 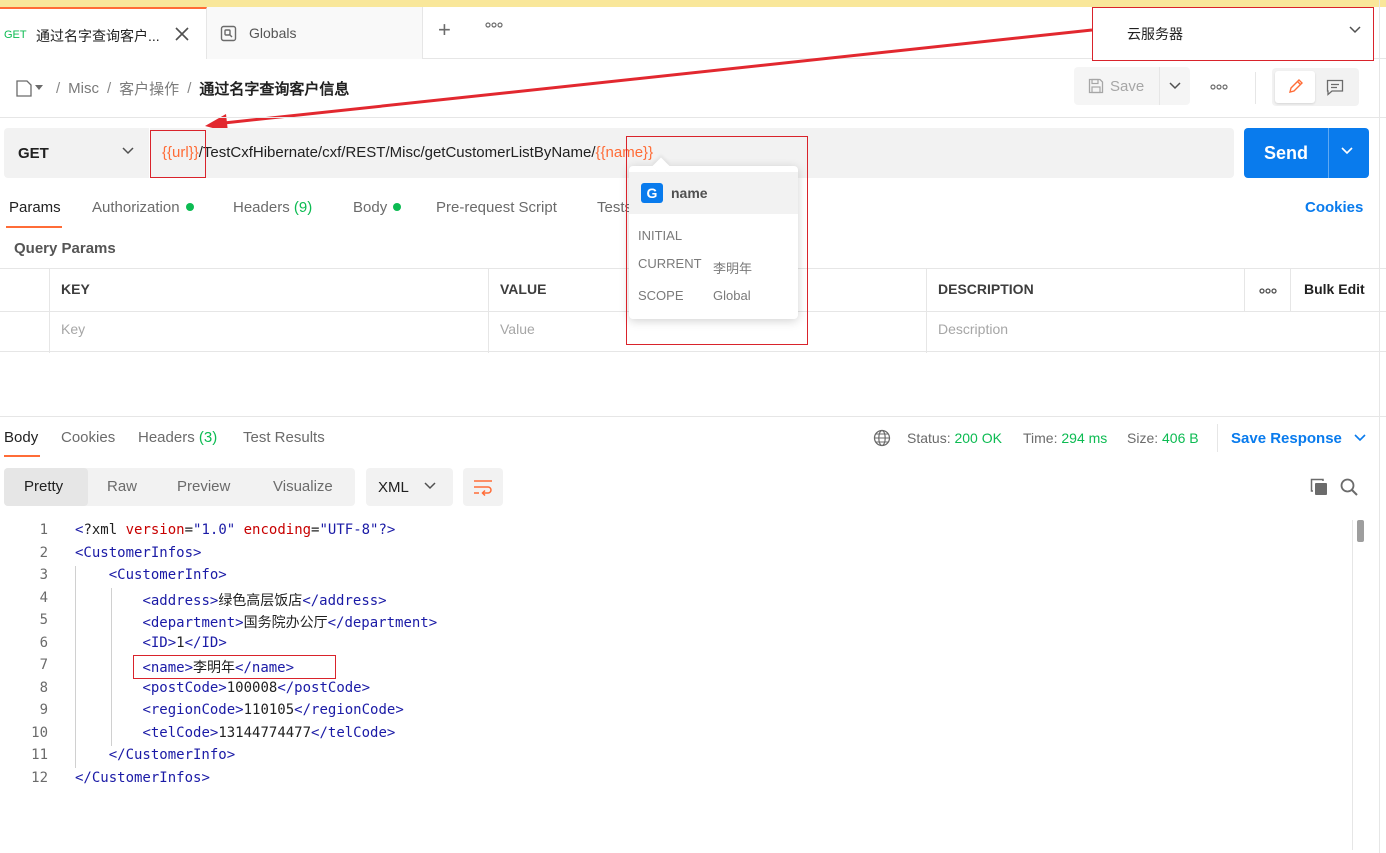 What do you see at coordinates (43, 710) in the screenshot?
I see `line-number: 9` at bounding box center [43, 710].